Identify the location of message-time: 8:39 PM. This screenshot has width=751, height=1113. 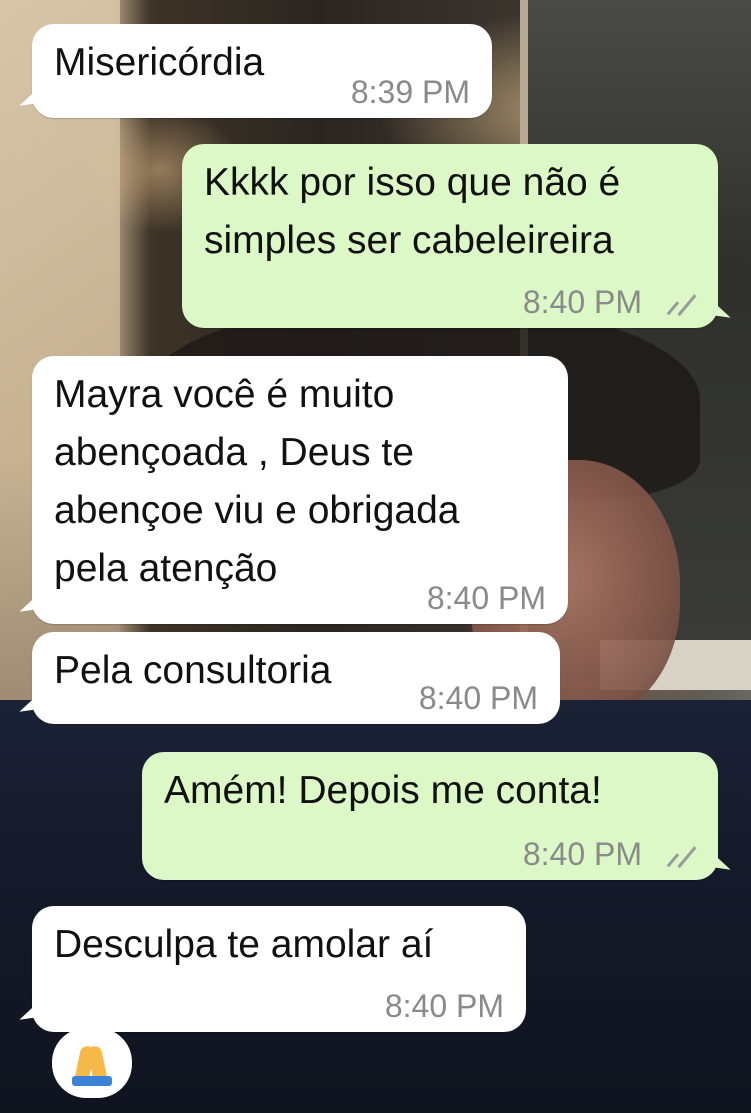
(410, 92).